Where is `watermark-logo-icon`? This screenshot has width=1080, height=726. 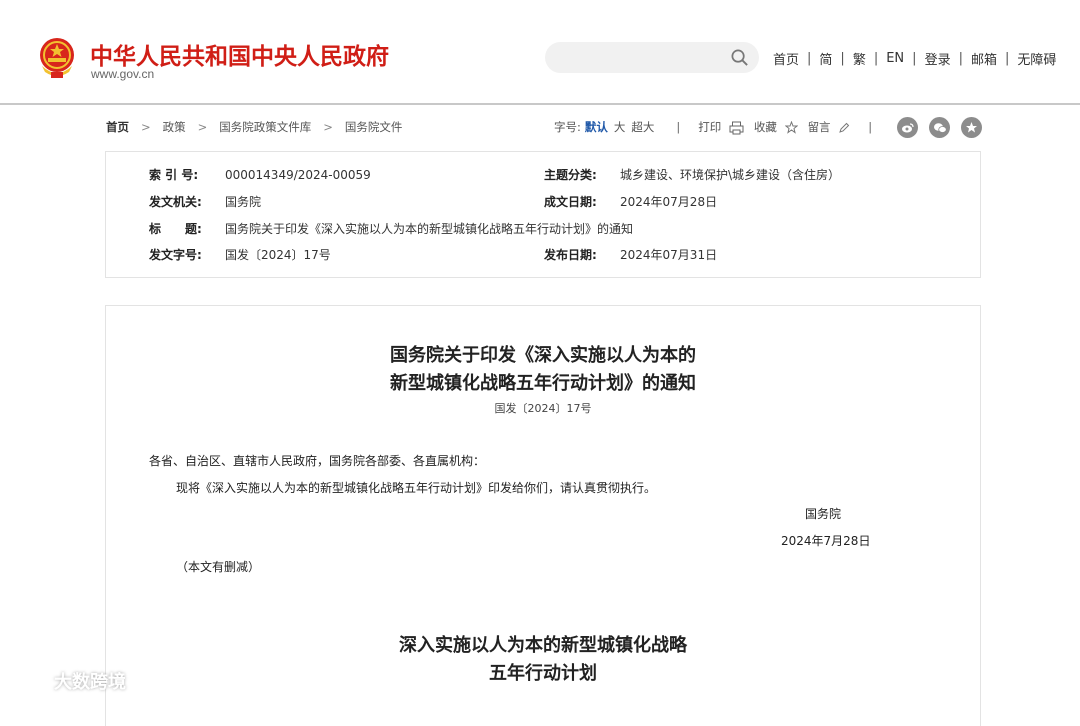 watermark-logo-icon is located at coordinates (28, 680).